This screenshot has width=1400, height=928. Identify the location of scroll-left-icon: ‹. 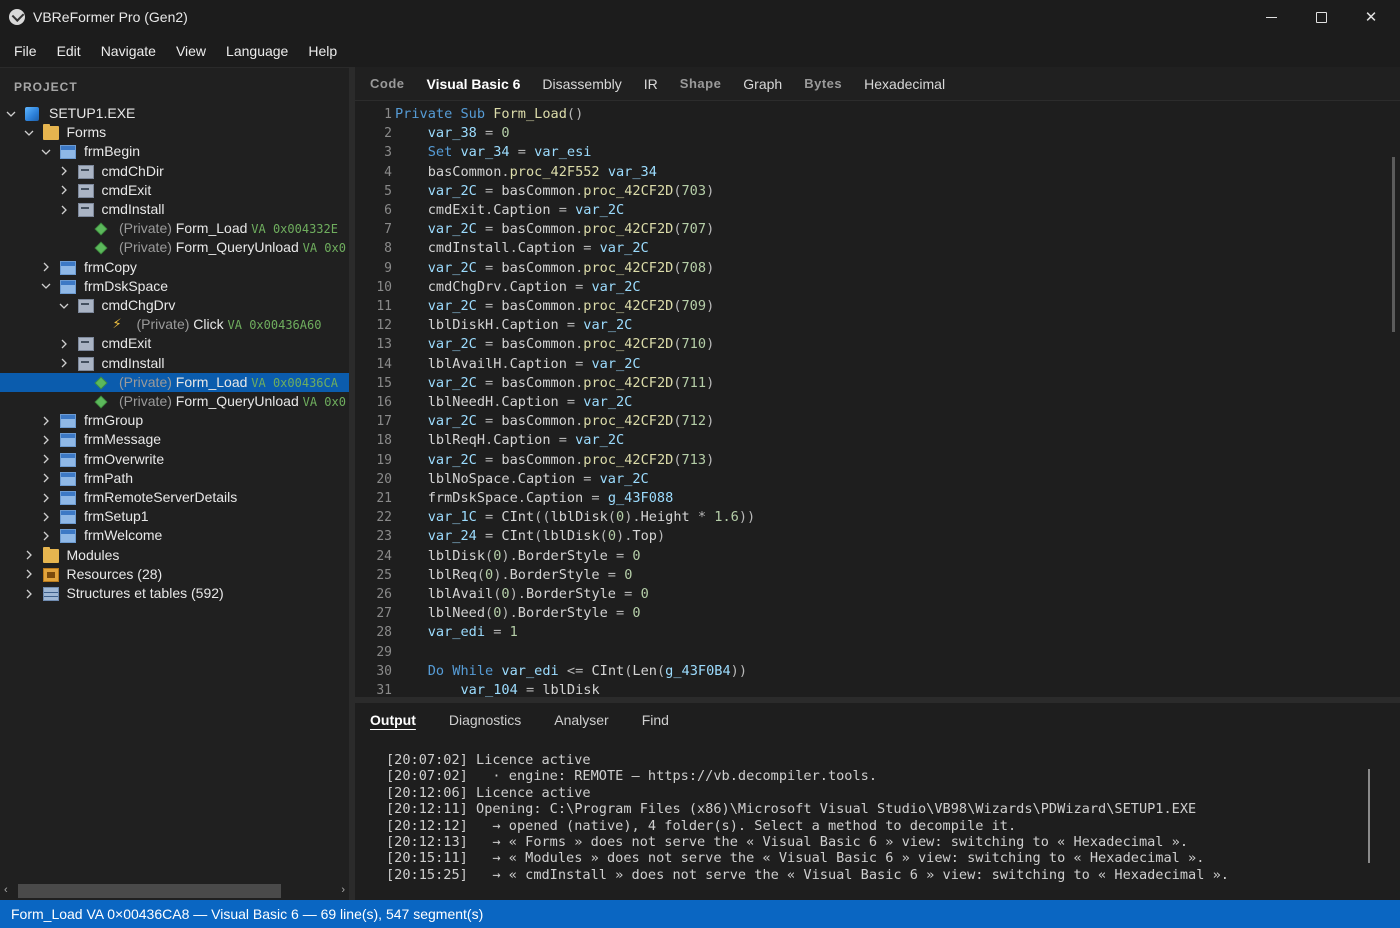
(6, 890).